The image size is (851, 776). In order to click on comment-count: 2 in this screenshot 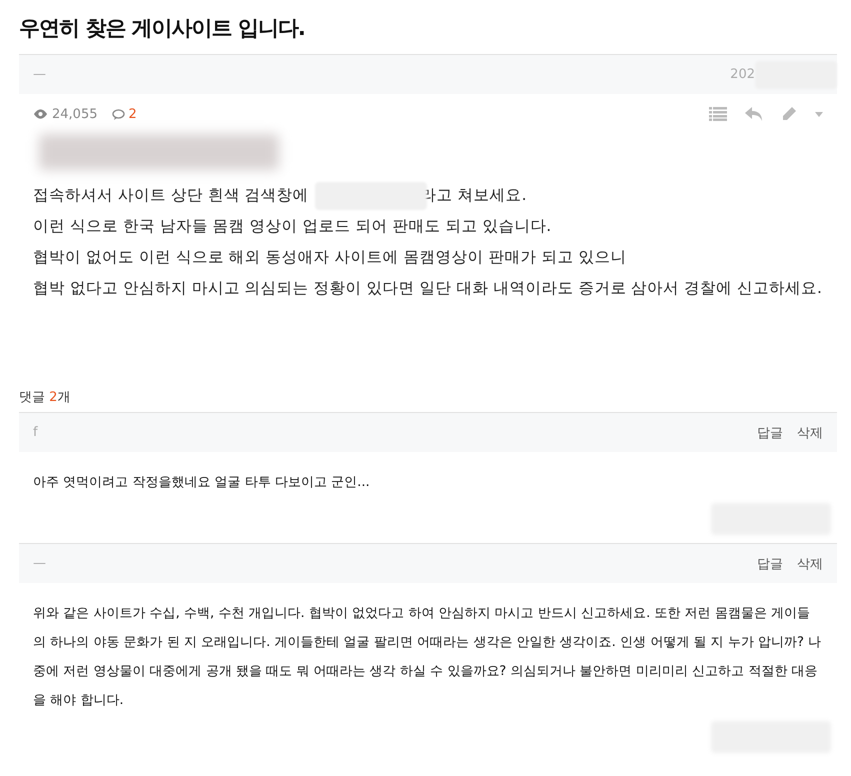, I will do `click(132, 114)`.